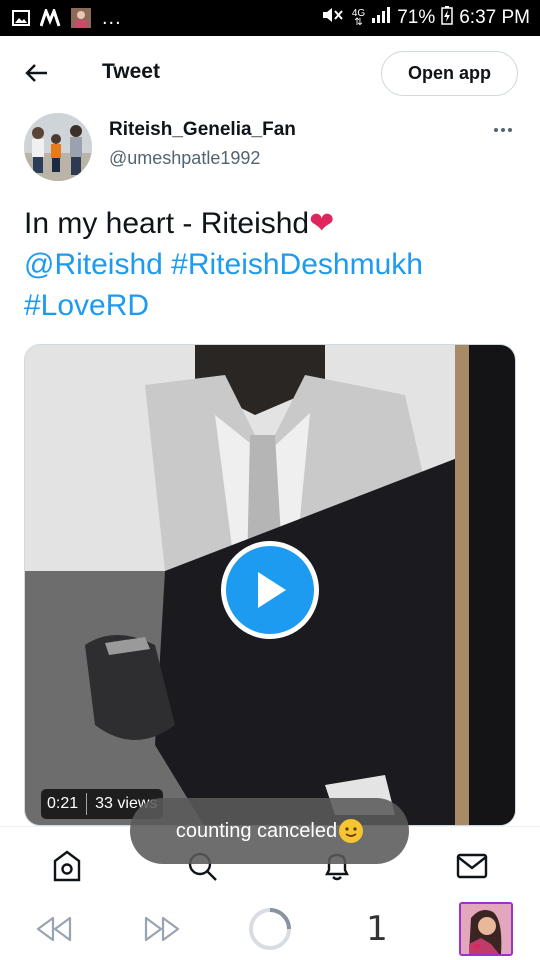  What do you see at coordinates (63, 803) in the screenshot?
I see `video-duration: 0:21` at bounding box center [63, 803].